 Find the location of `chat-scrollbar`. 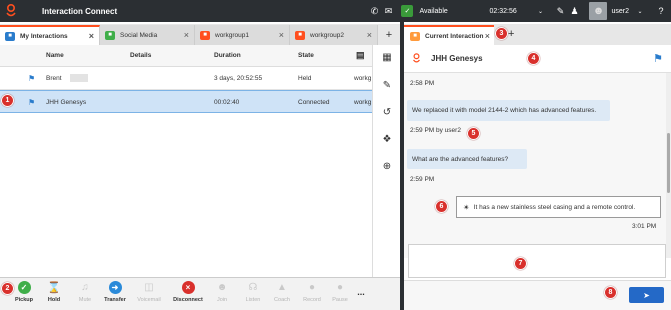

chat-scrollbar is located at coordinates (668, 165).